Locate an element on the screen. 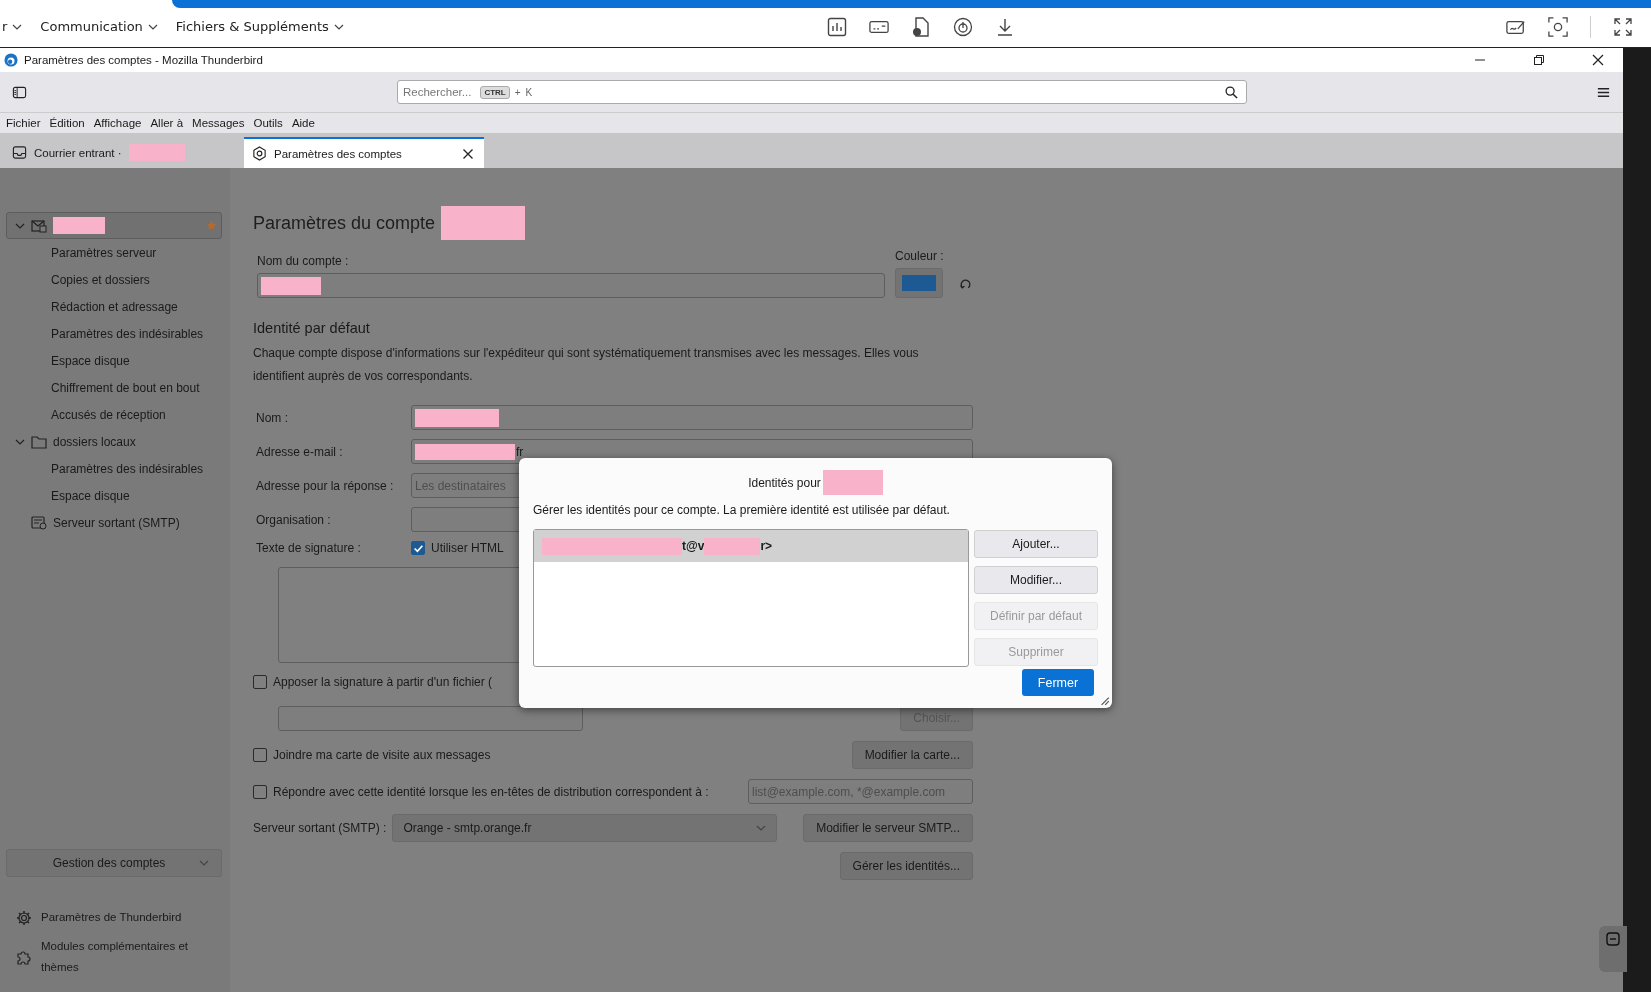  tab: Courrier entrant · is located at coordinates (120, 152).